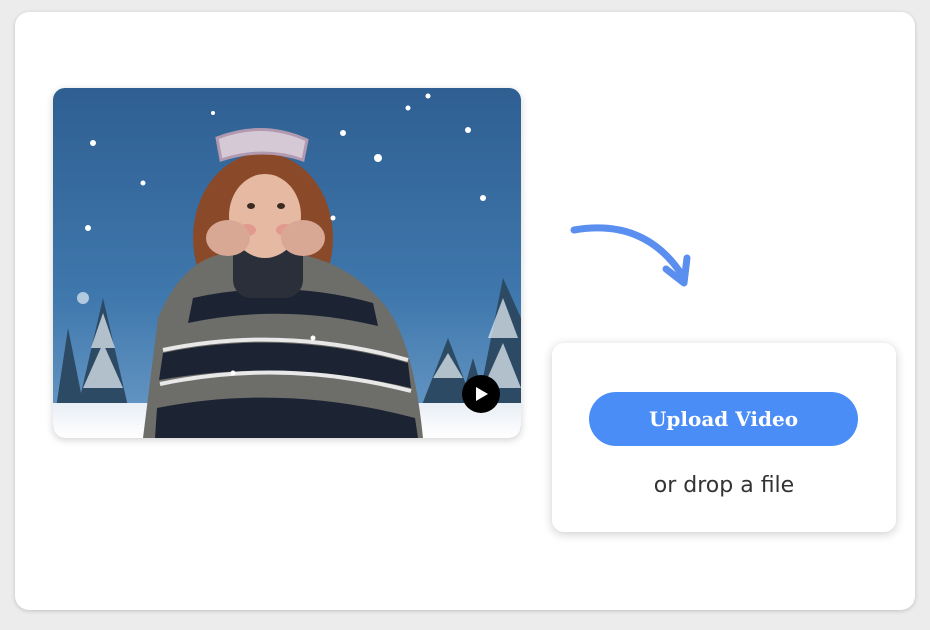  I want to click on play-button, so click(481, 394).